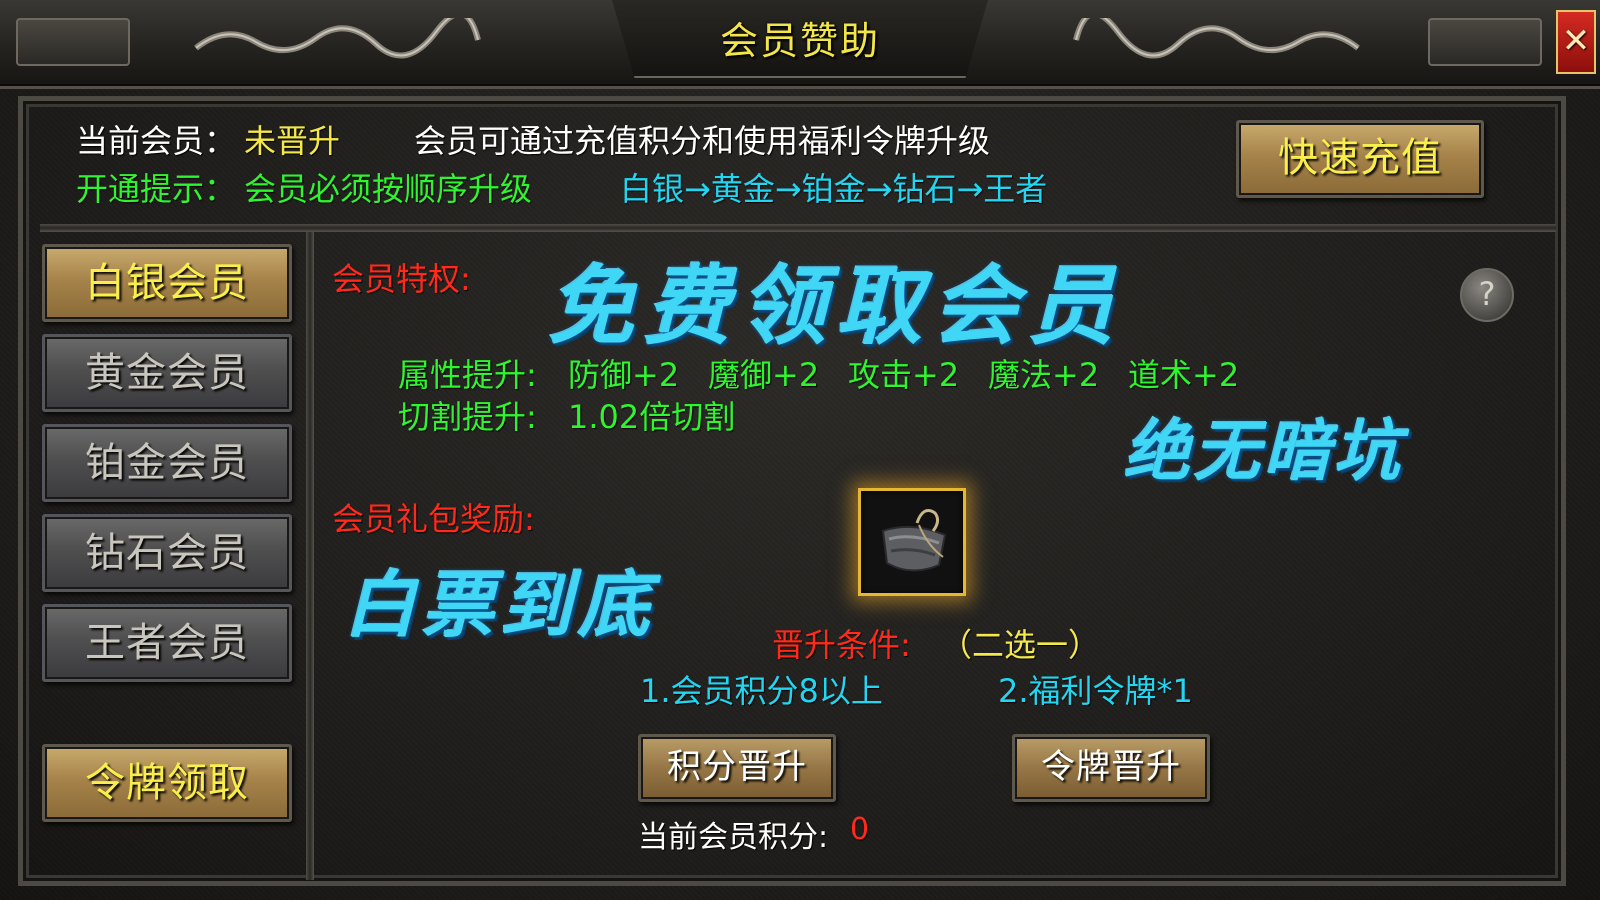 This screenshot has width=1600, height=900. Describe the element at coordinates (1576, 42) in the screenshot. I see `close-button: ✕` at that location.